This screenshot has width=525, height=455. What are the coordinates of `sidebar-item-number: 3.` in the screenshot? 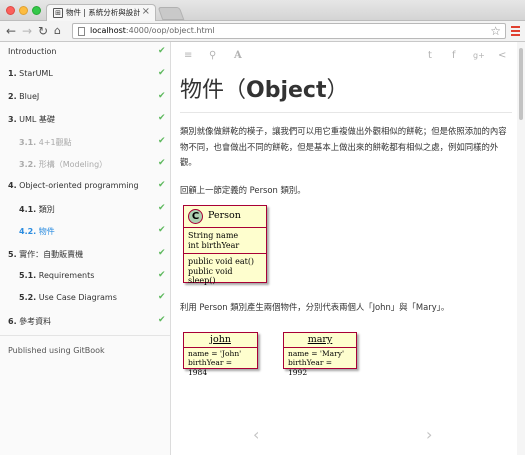 It's located at (12, 120).